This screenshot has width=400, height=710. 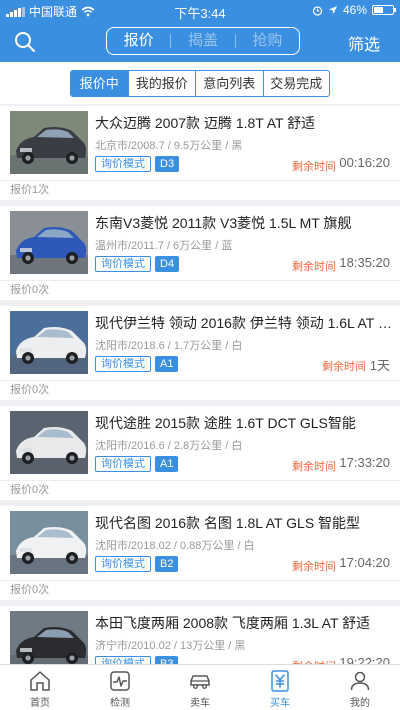 I want to click on tab-intent-list: 意向列表, so click(x=228, y=83).